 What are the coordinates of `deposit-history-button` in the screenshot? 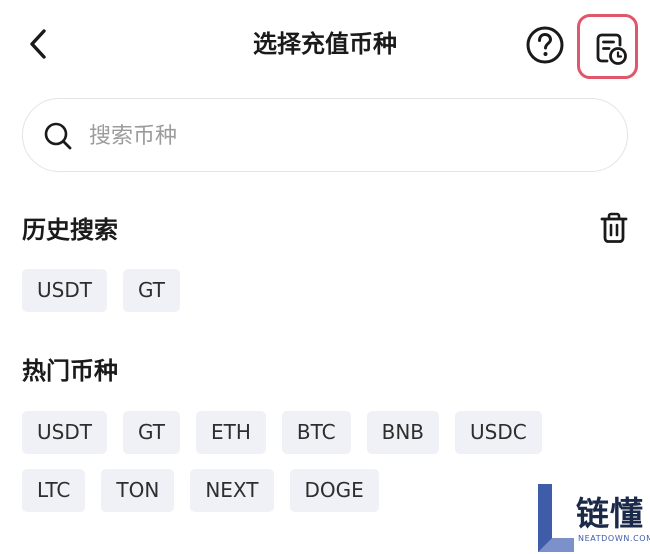 It's located at (607, 46).